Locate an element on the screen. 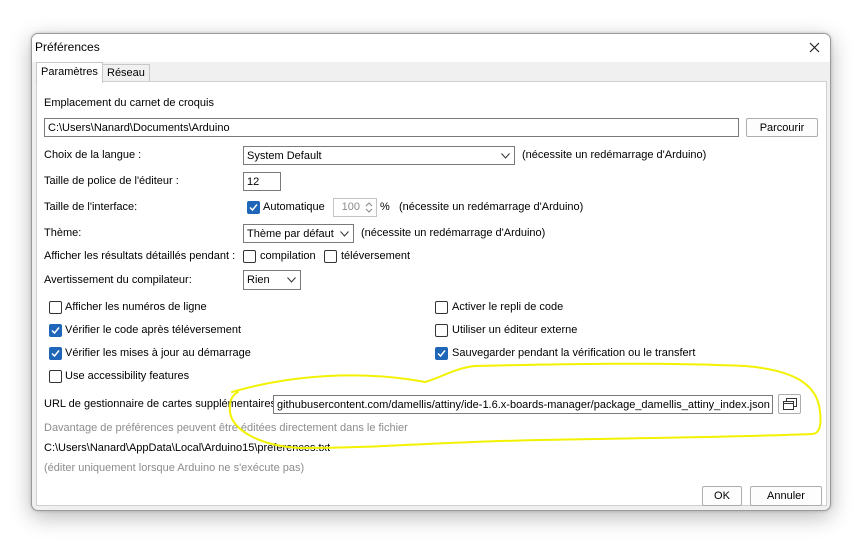 The image size is (861, 553). browse-button: Parcourir is located at coordinates (782, 127).